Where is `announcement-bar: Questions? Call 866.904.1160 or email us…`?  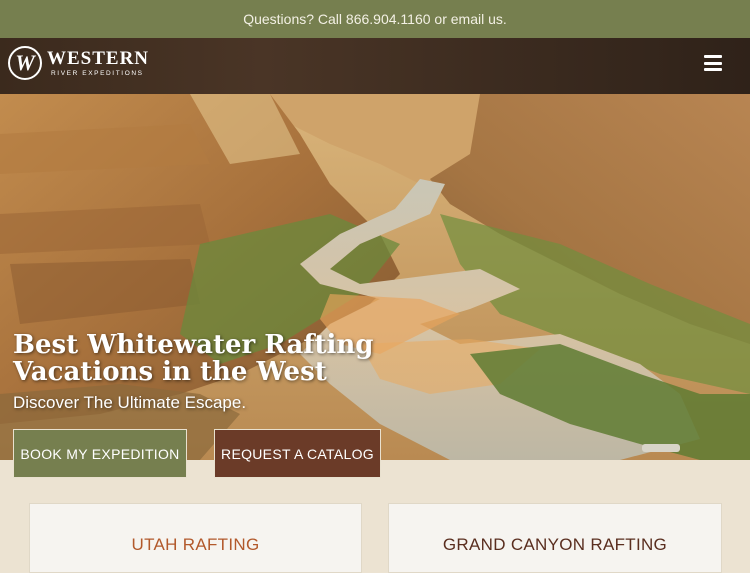
announcement-bar: Questions? Call 866.904.1160 or email us… is located at coordinates (375, 19).